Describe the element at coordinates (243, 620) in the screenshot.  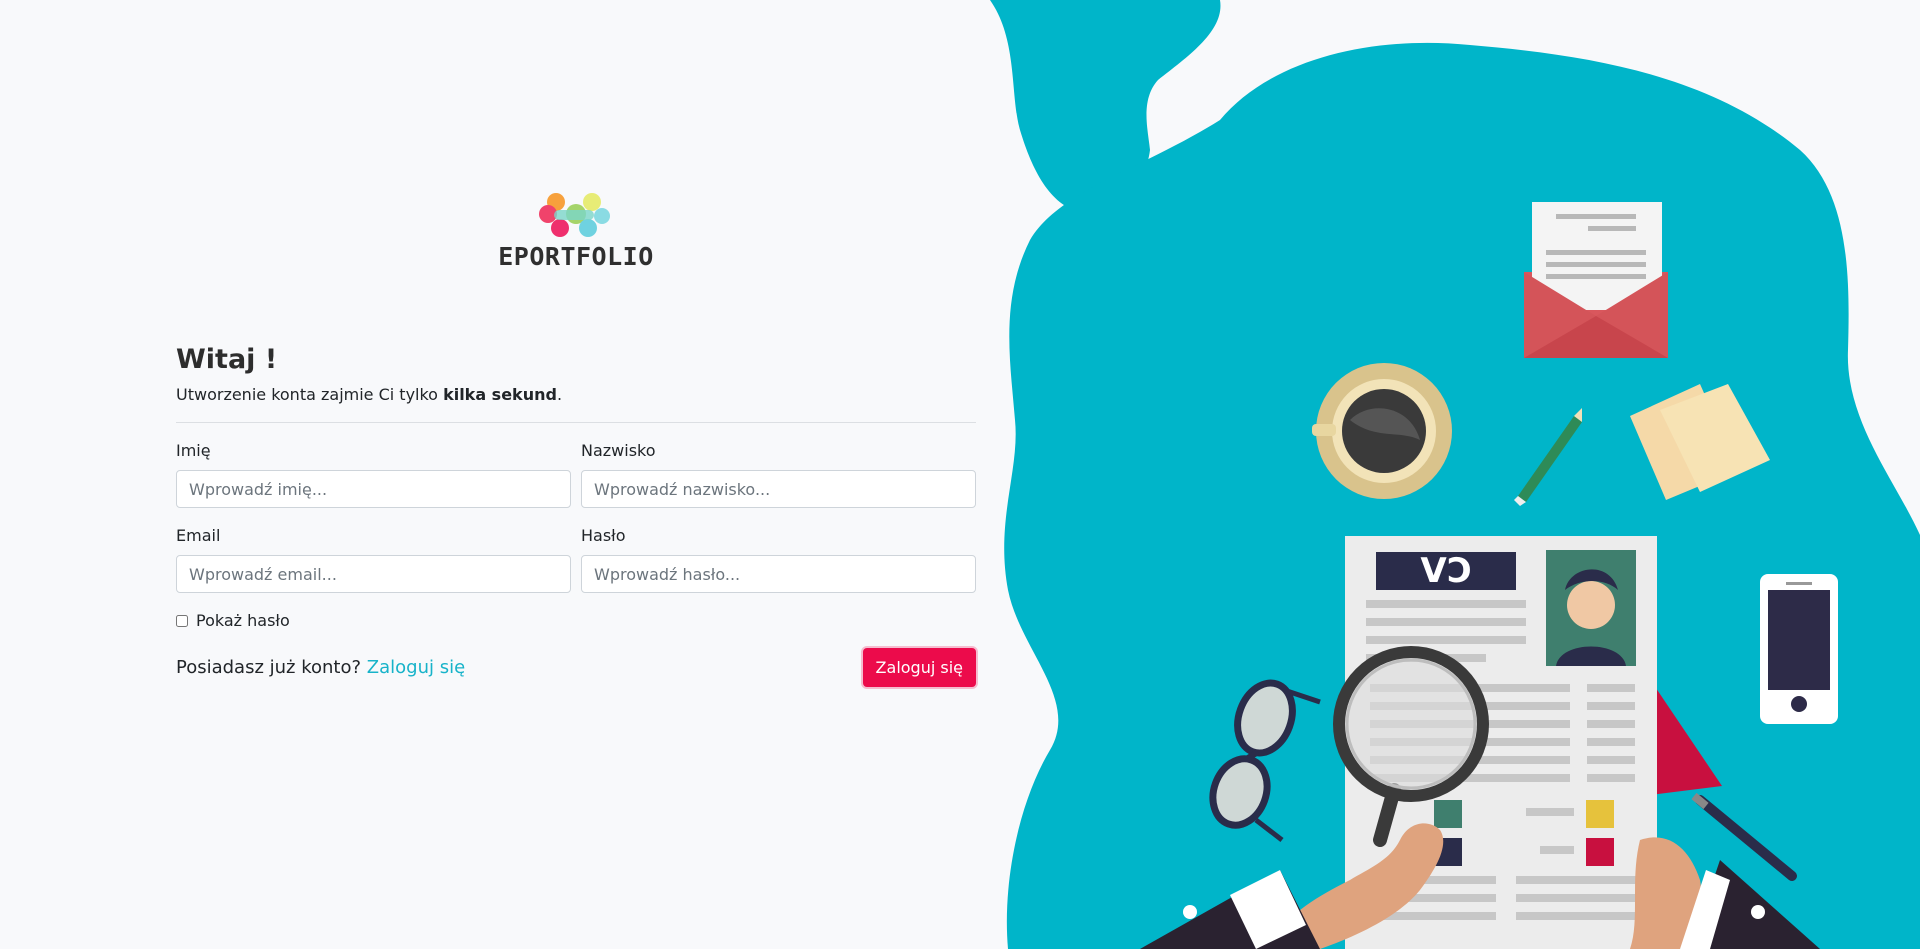
I see `show-password-label: Pokaż hasło` at that location.